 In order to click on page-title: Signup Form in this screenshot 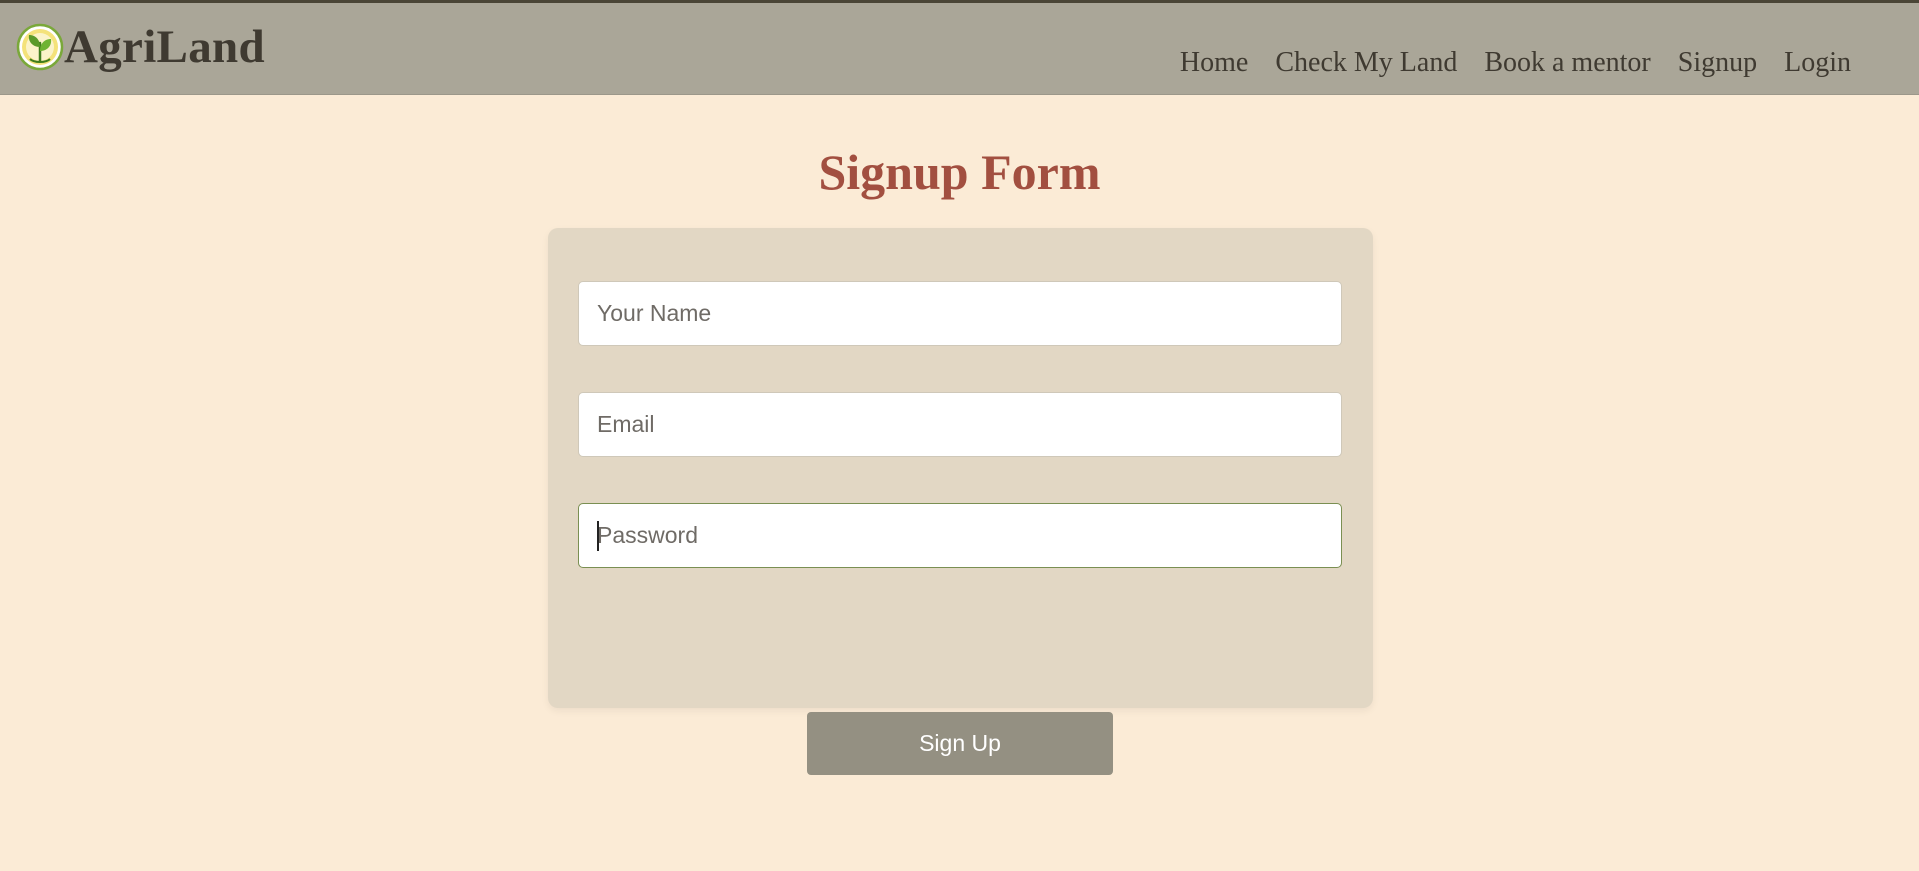, I will do `click(959, 172)`.